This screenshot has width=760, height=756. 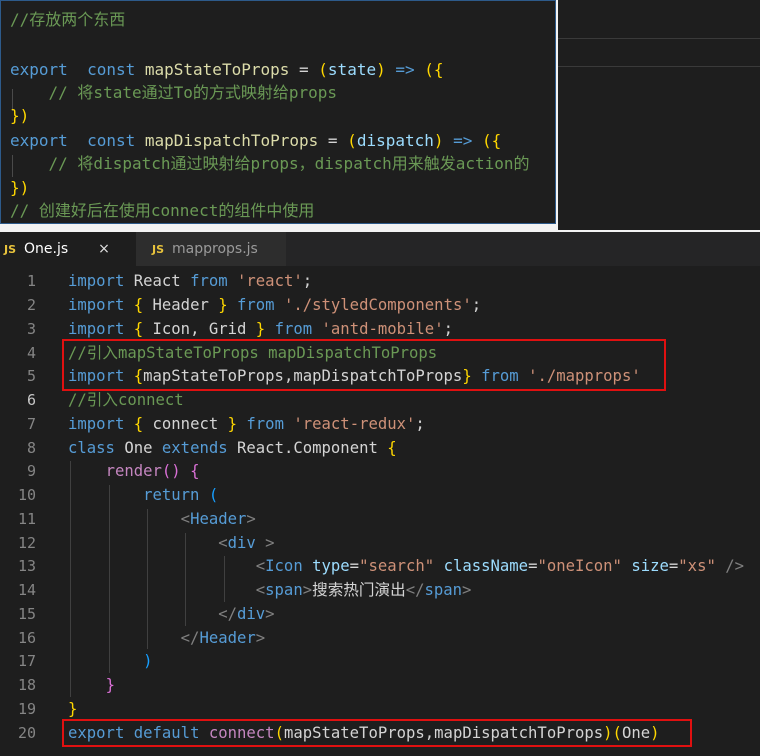 I want to click on parameter: state, so click(x=352, y=69).